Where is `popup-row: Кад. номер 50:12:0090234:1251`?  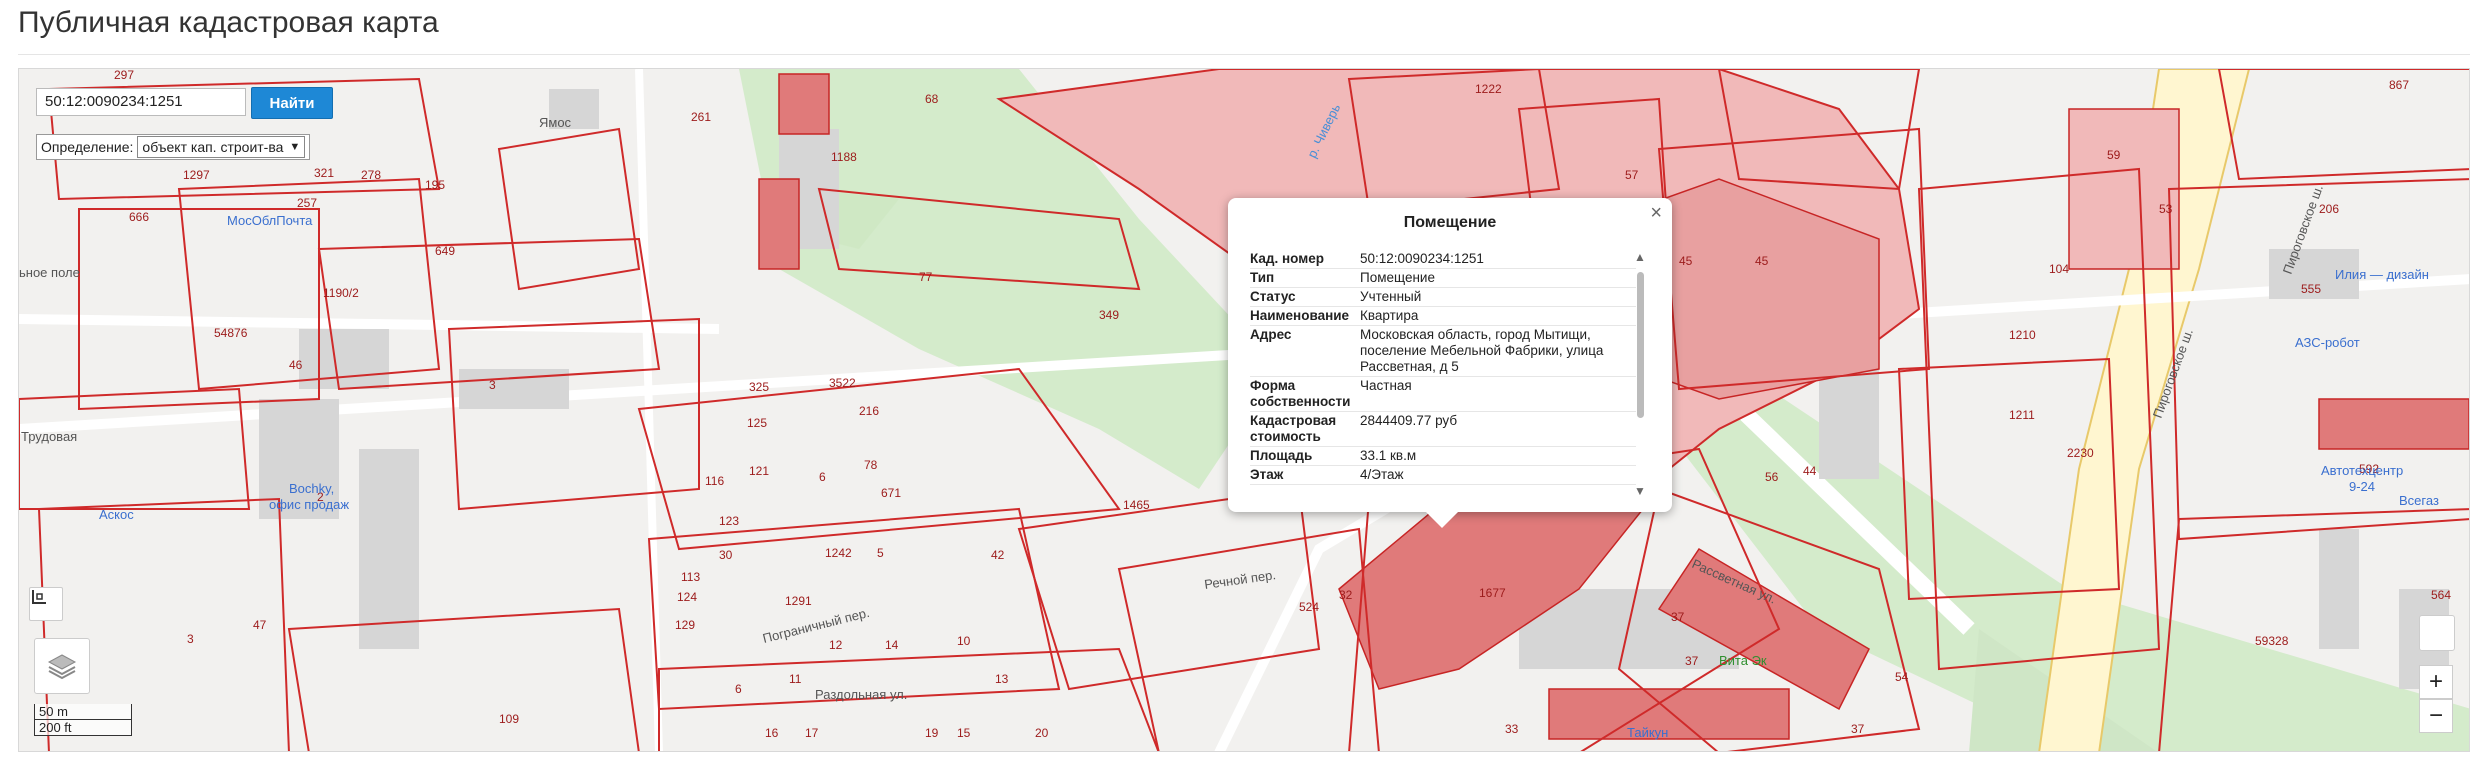 popup-row: Кад. номер 50:12:0090234:1251 is located at coordinates (1443, 259).